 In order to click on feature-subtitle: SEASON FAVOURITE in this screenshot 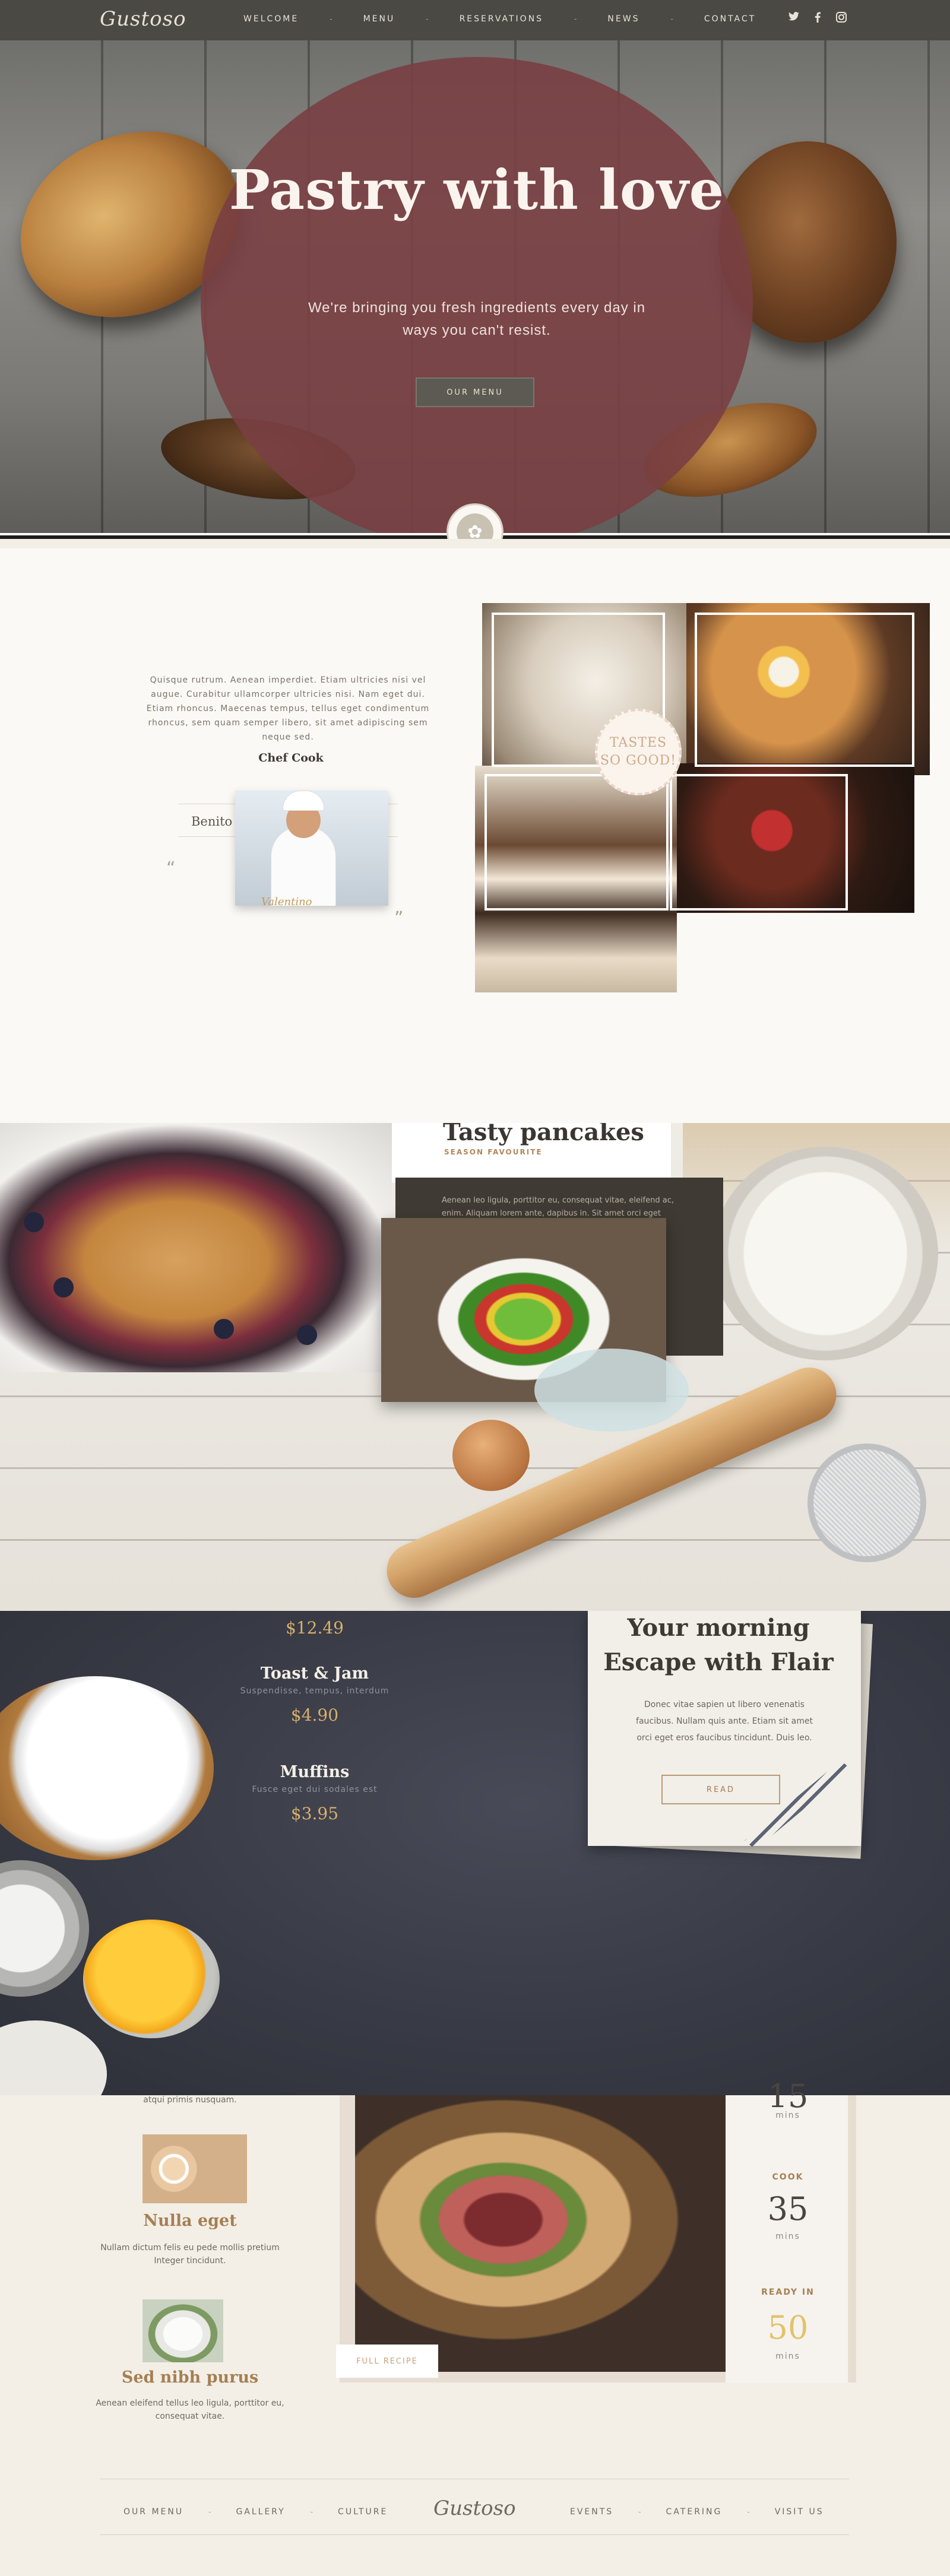, I will do `click(493, 1152)`.